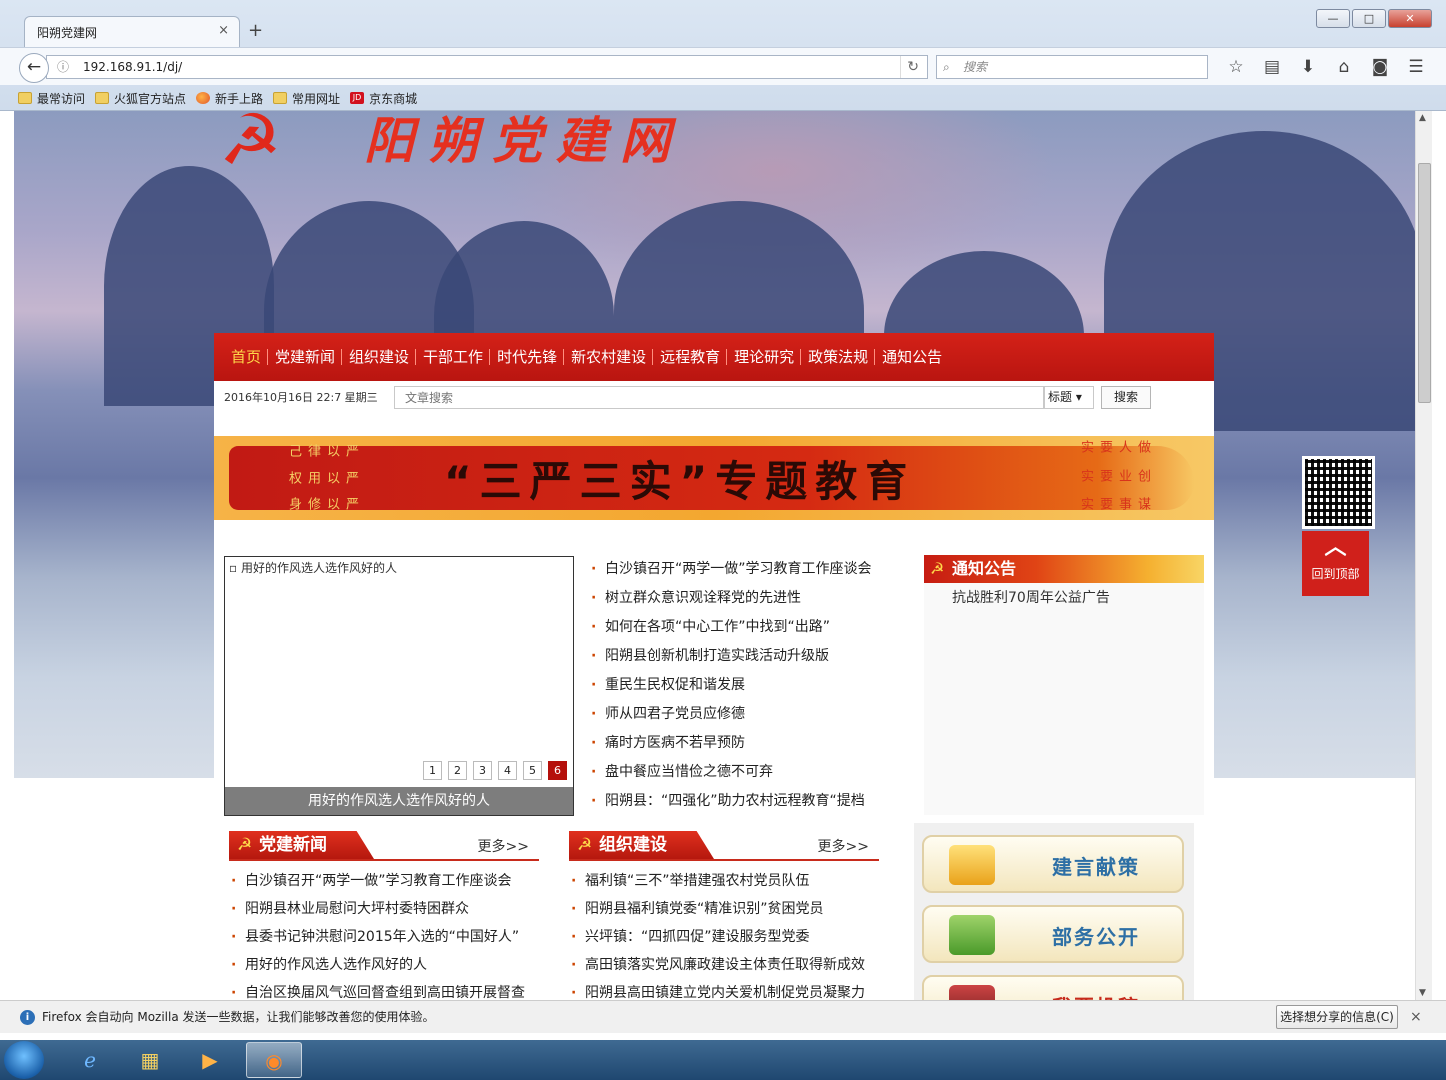  What do you see at coordinates (724, 881) in the screenshot?
I see `list-item: 福利镇“三不”举措建强农村党员队伍` at bounding box center [724, 881].